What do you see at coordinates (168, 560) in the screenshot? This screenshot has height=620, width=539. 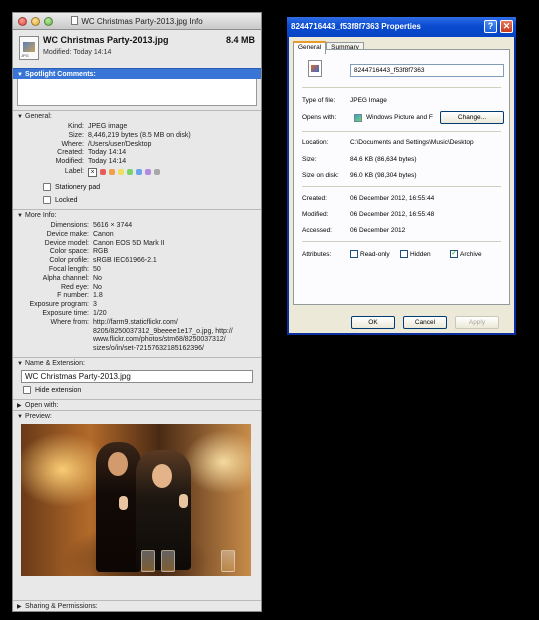 I see `preview-glass` at bounding box center [168, 560].